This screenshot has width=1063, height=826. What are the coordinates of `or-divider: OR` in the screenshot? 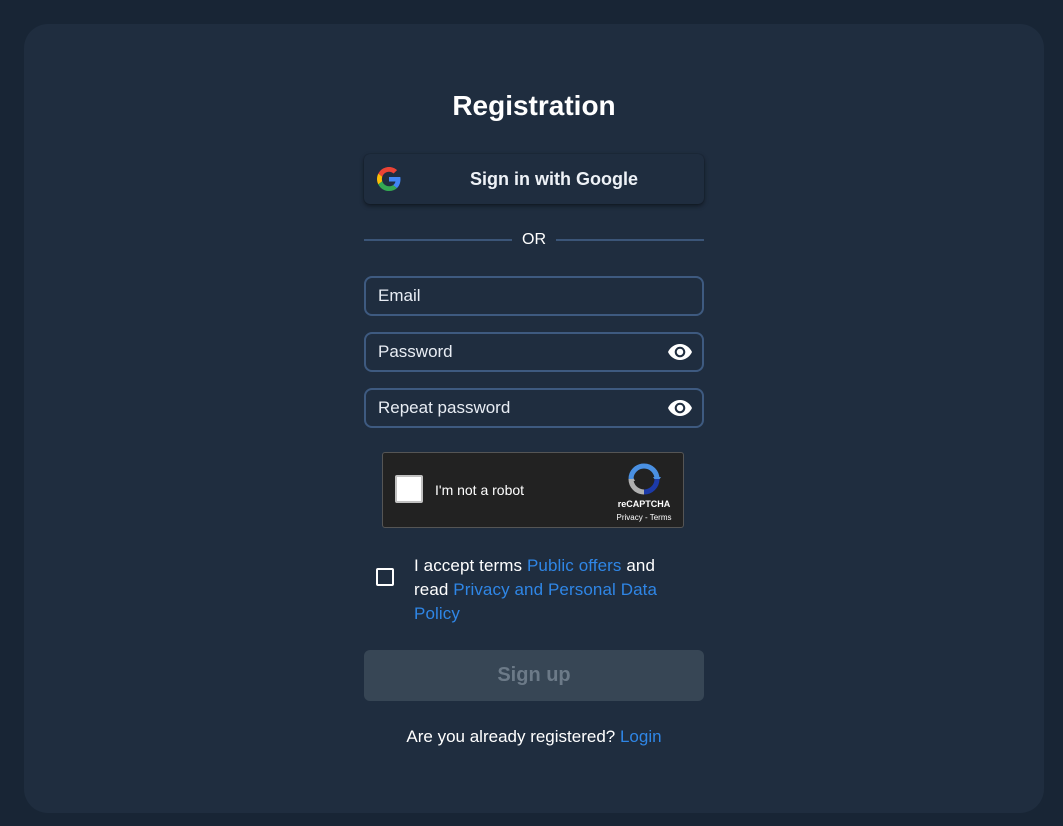 It's located at (534, 240).